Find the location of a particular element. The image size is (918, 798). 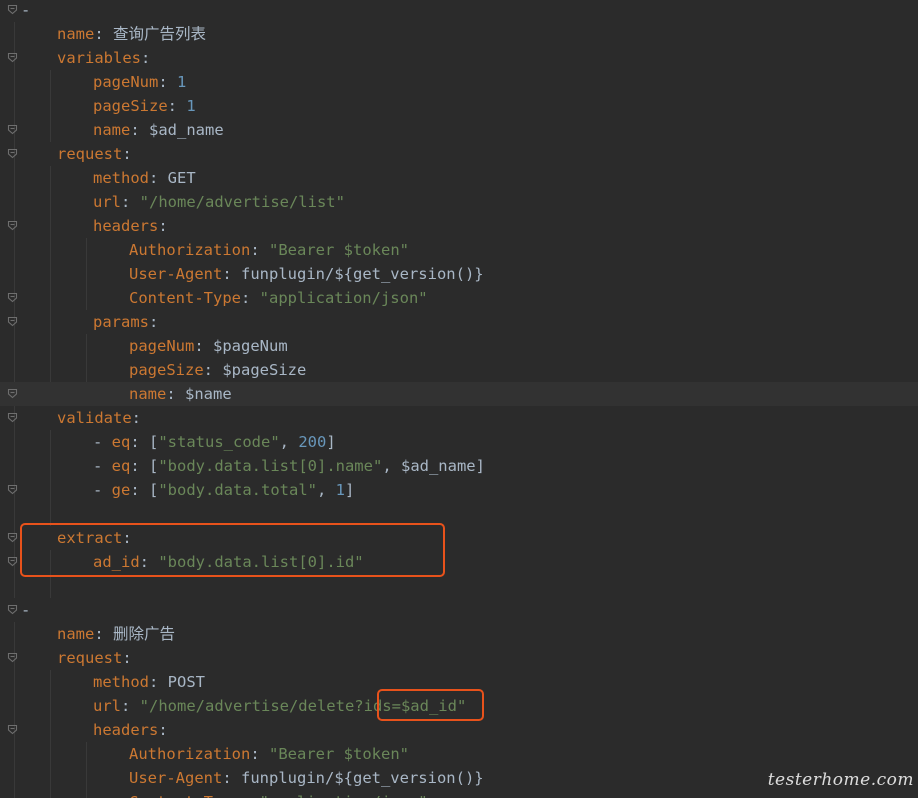

code-text: url: "/home/advertise/list" is located at coordinates (219, 202).